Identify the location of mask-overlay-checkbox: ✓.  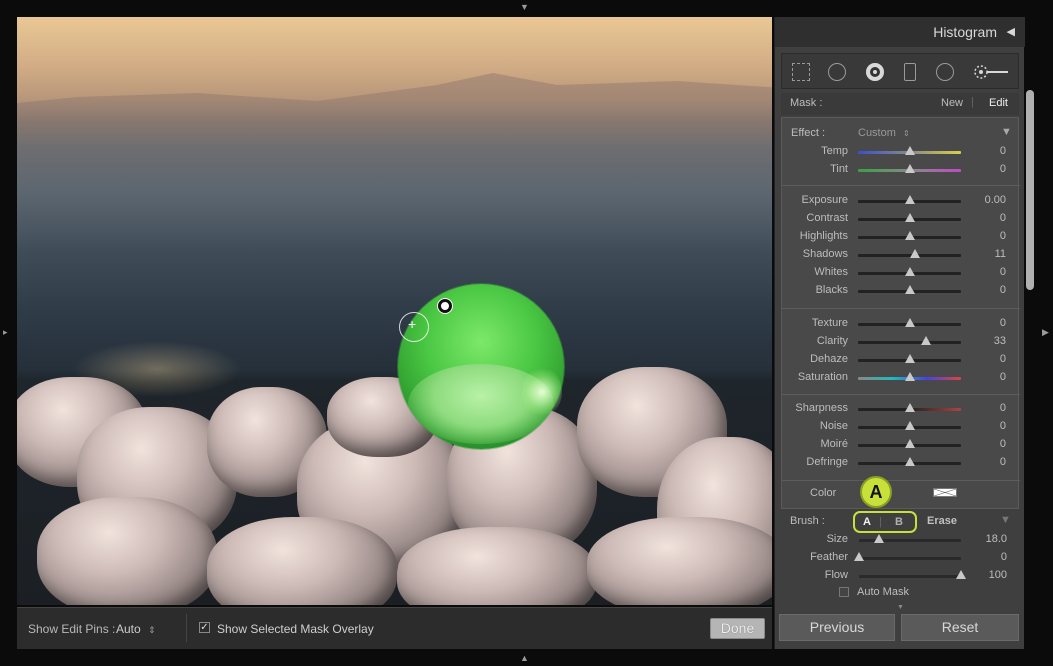
(204, 627).